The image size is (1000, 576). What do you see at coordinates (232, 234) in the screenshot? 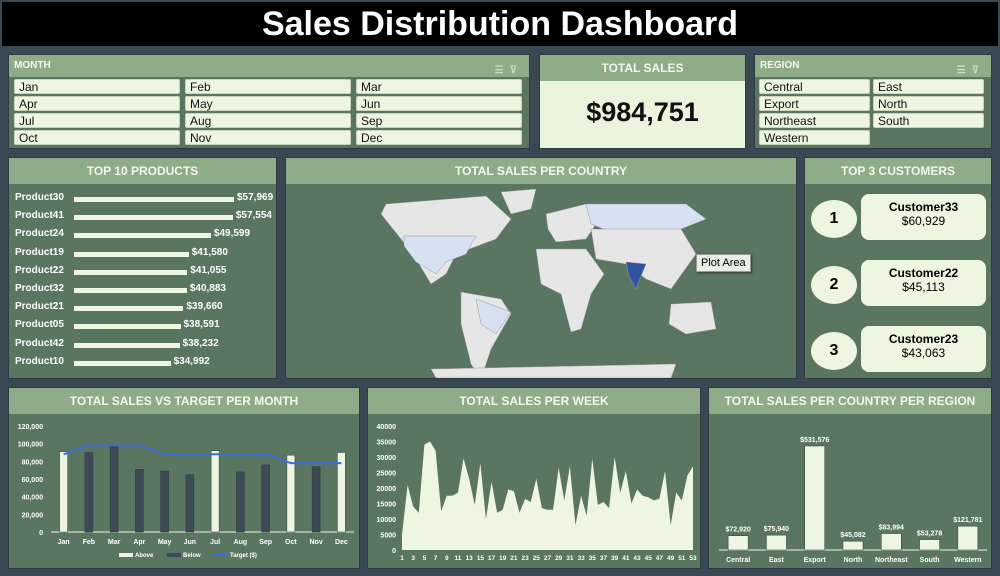
I see `product-value: $49,599` at bounding box center [232, 234].